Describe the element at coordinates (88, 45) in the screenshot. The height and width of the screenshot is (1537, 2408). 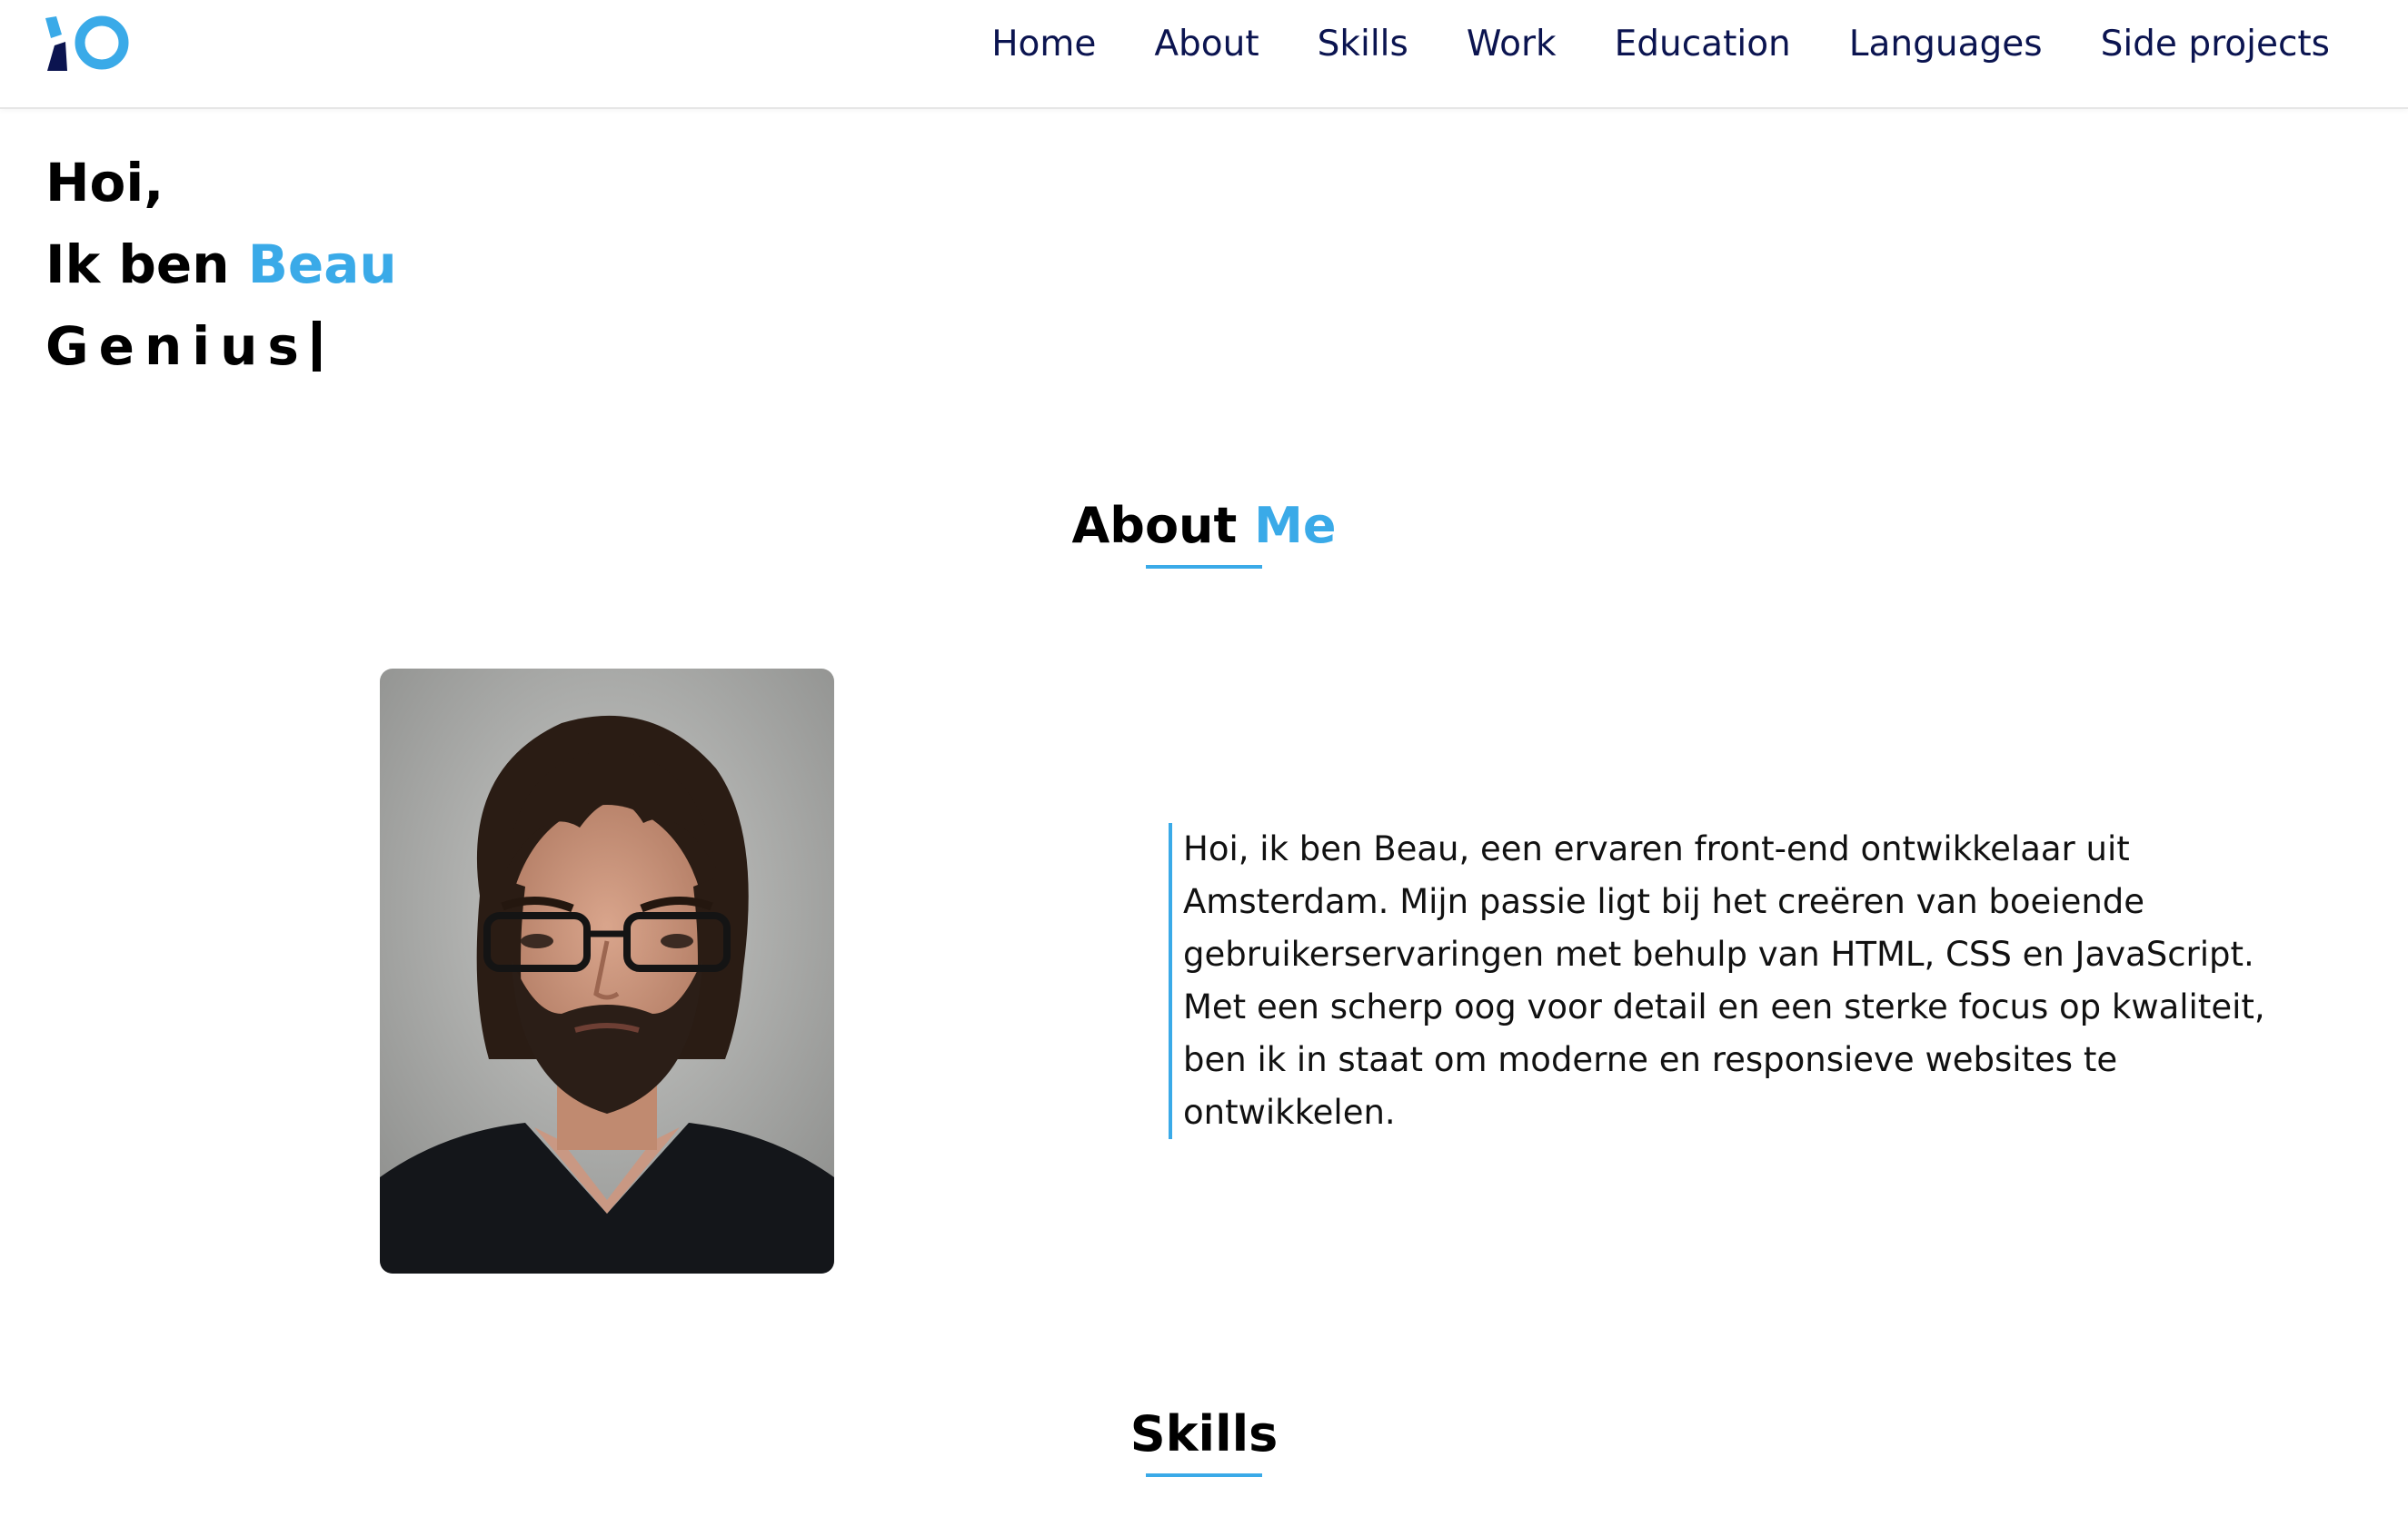
I see `logo` at that location.